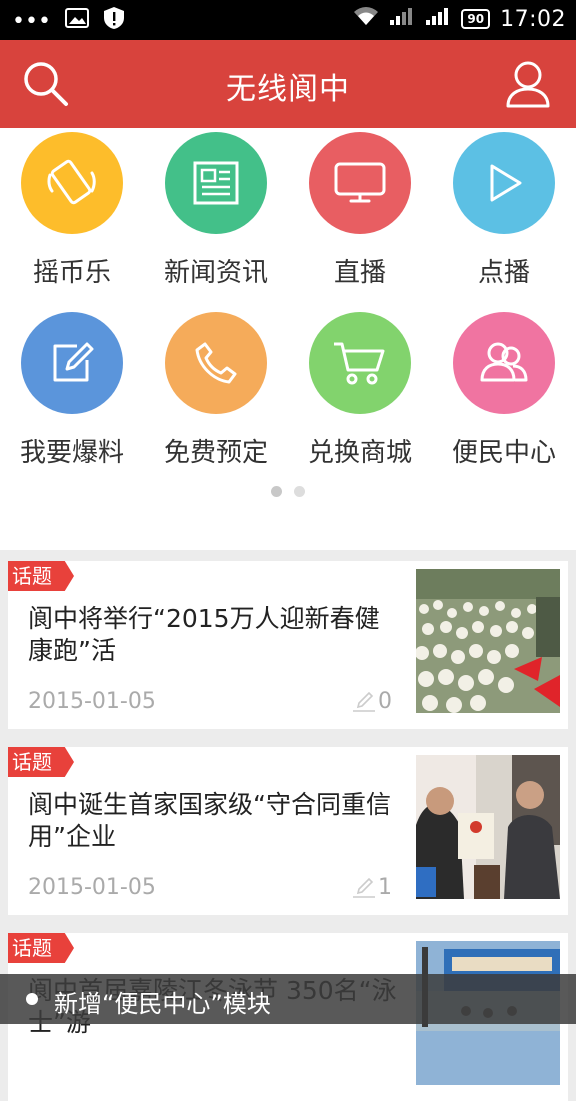 The height and width of the screenshot is (1101, 576). Describe the element at coordinates (385, 887) in the screenshot. I see `comment-count-value: 1` at that location.